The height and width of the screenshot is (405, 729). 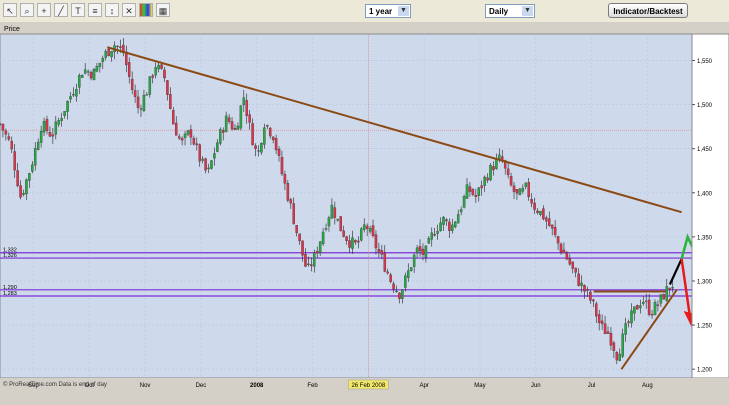 I want to click on measure-icon: ↕, so click(x=112, y=10).